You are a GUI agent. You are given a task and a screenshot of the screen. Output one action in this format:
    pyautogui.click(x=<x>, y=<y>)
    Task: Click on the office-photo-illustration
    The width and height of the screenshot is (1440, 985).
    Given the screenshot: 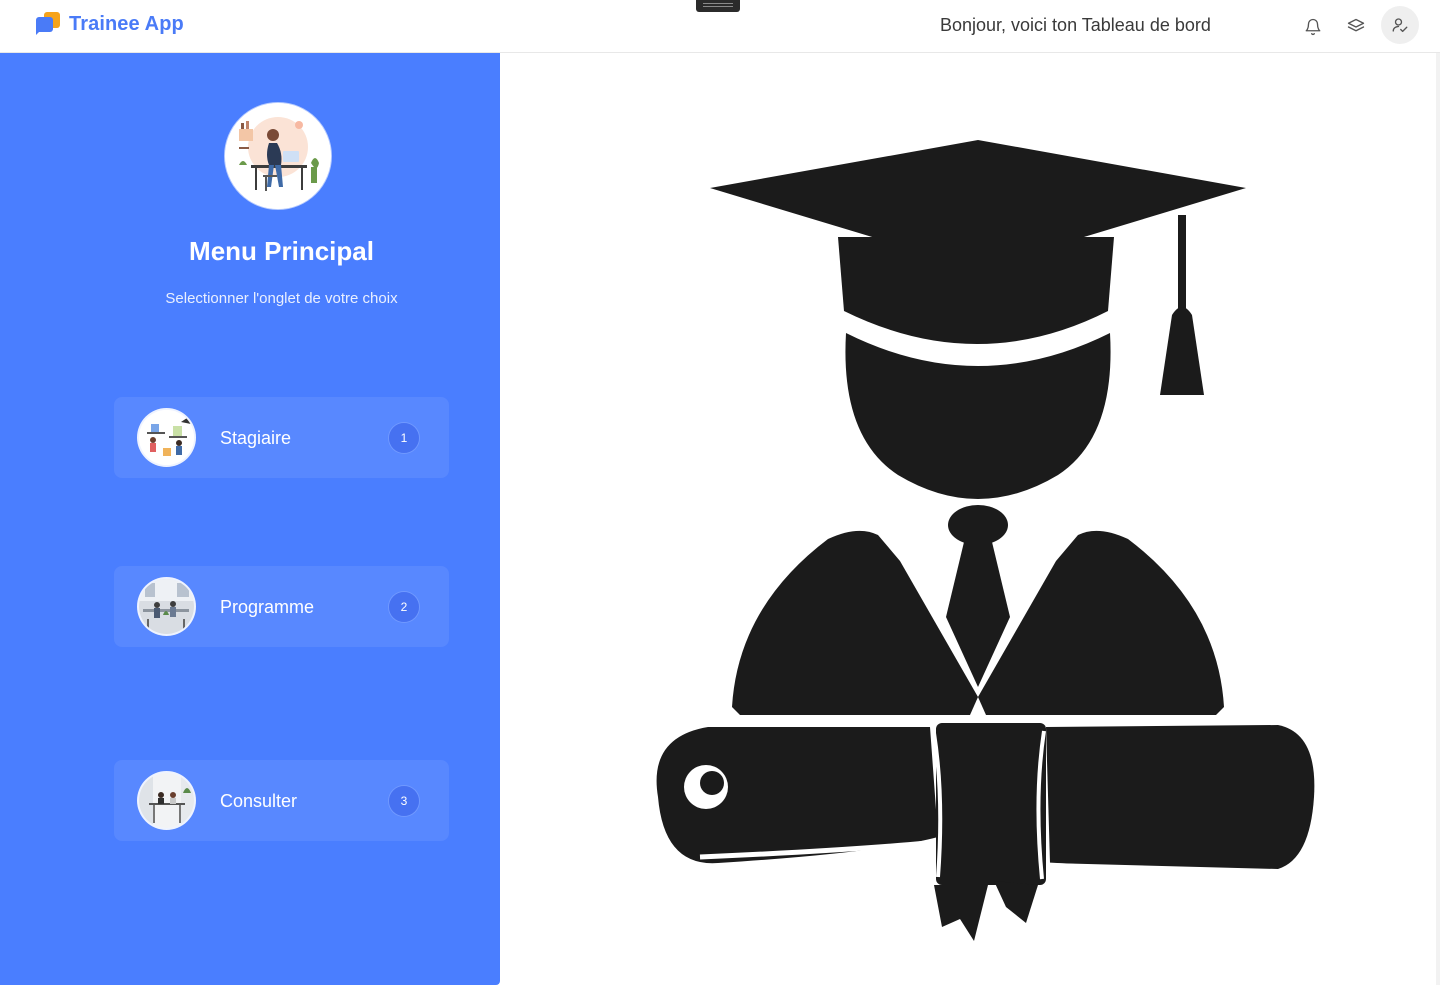 What is the action you would take?
    pyautogui.click(x=166, y=606)
    